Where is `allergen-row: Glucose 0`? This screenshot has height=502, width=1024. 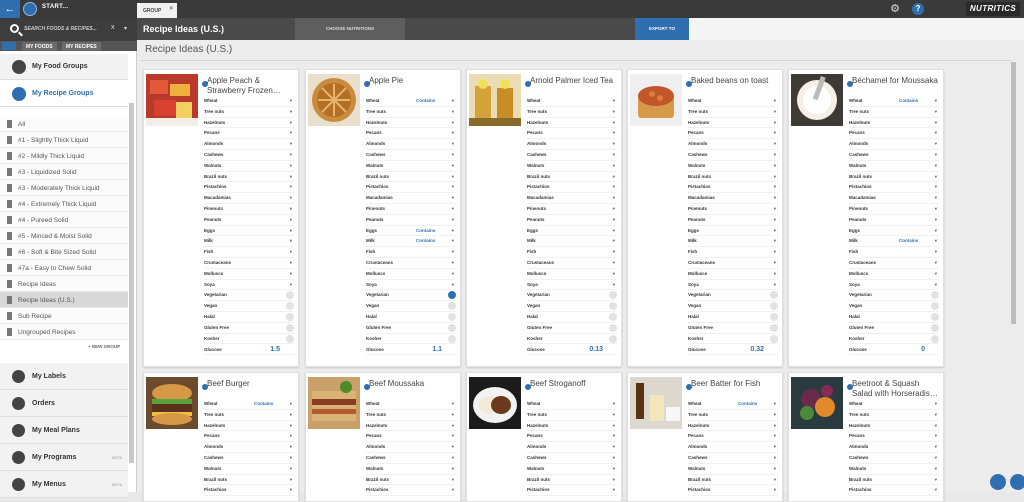
allergen-row: Glucose 0 is located at coordinates (894, 350).